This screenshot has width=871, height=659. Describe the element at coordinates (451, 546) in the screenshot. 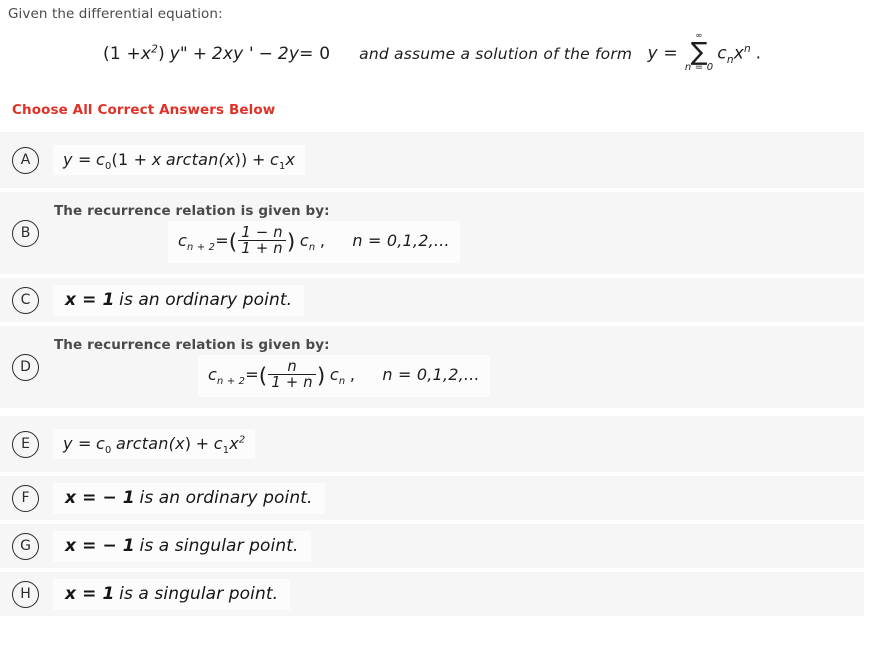

I see `option-body-g: x = − 1 is a singular point.` at that location.